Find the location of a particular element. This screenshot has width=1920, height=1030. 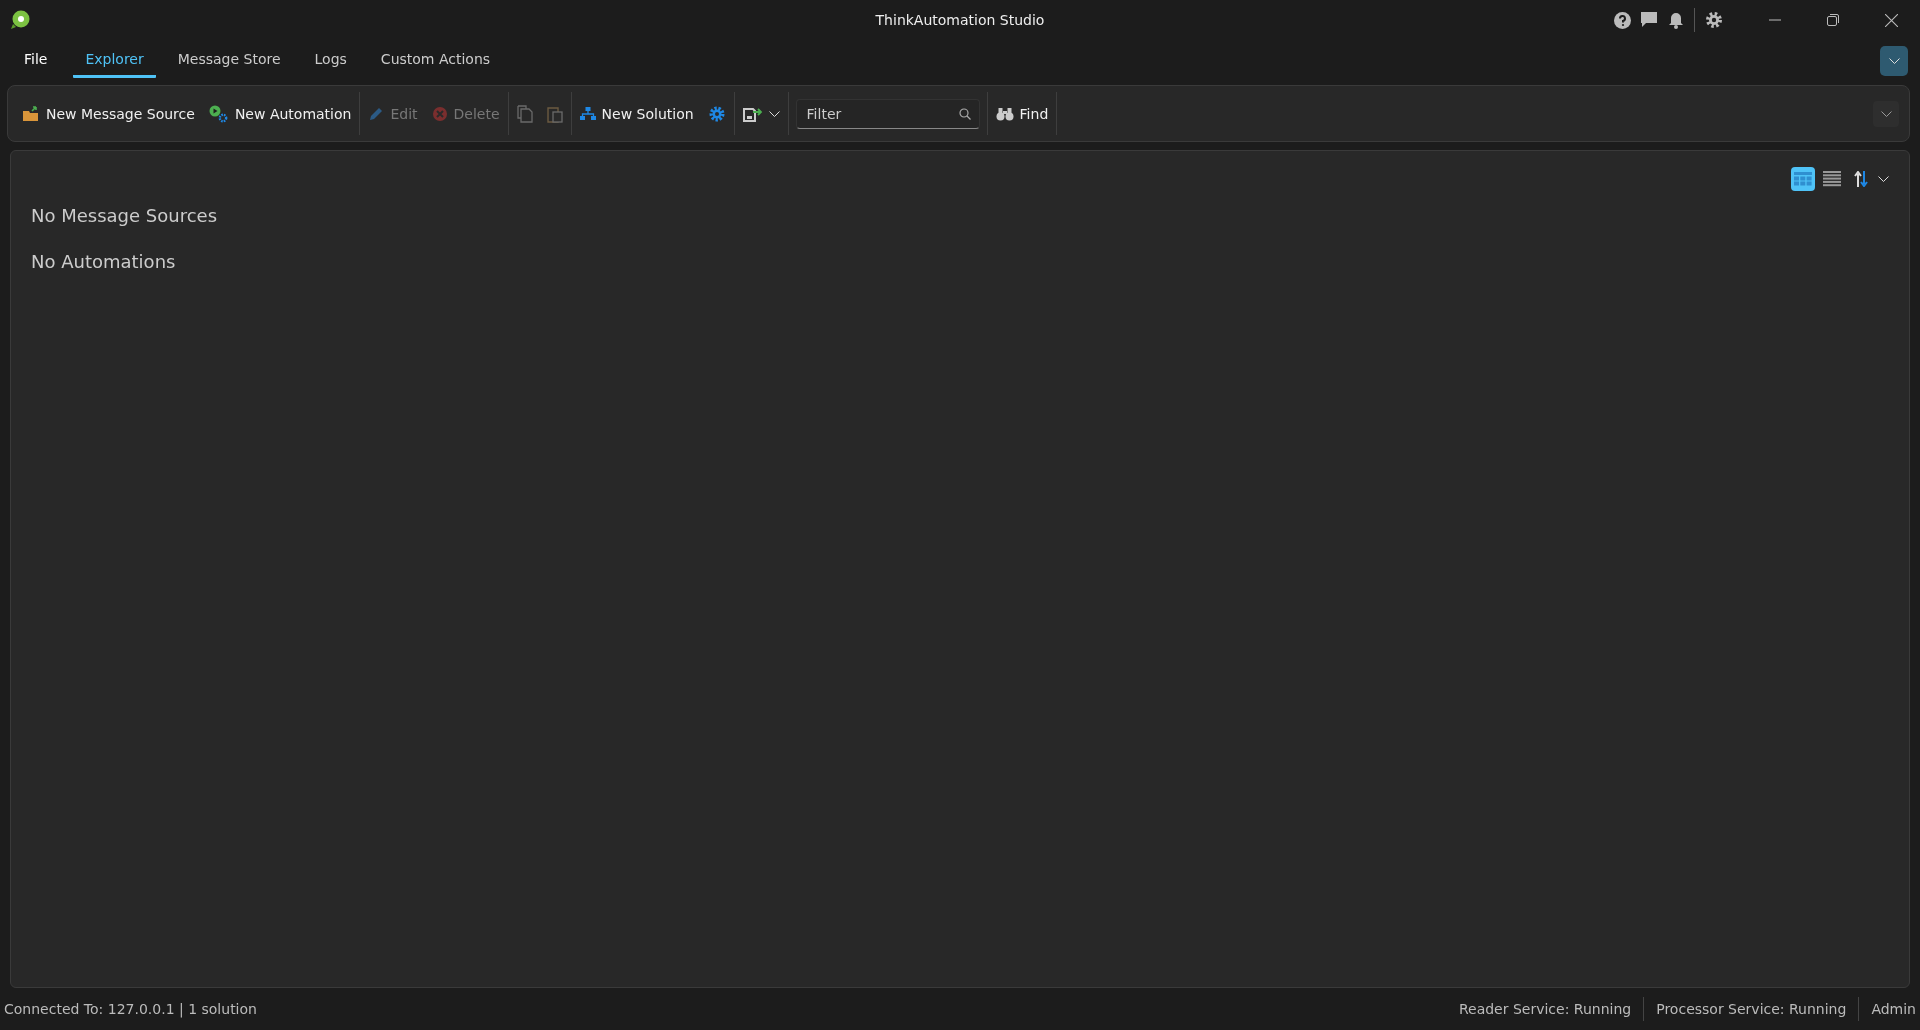

gear-icon is located at coordinates (716, 113).